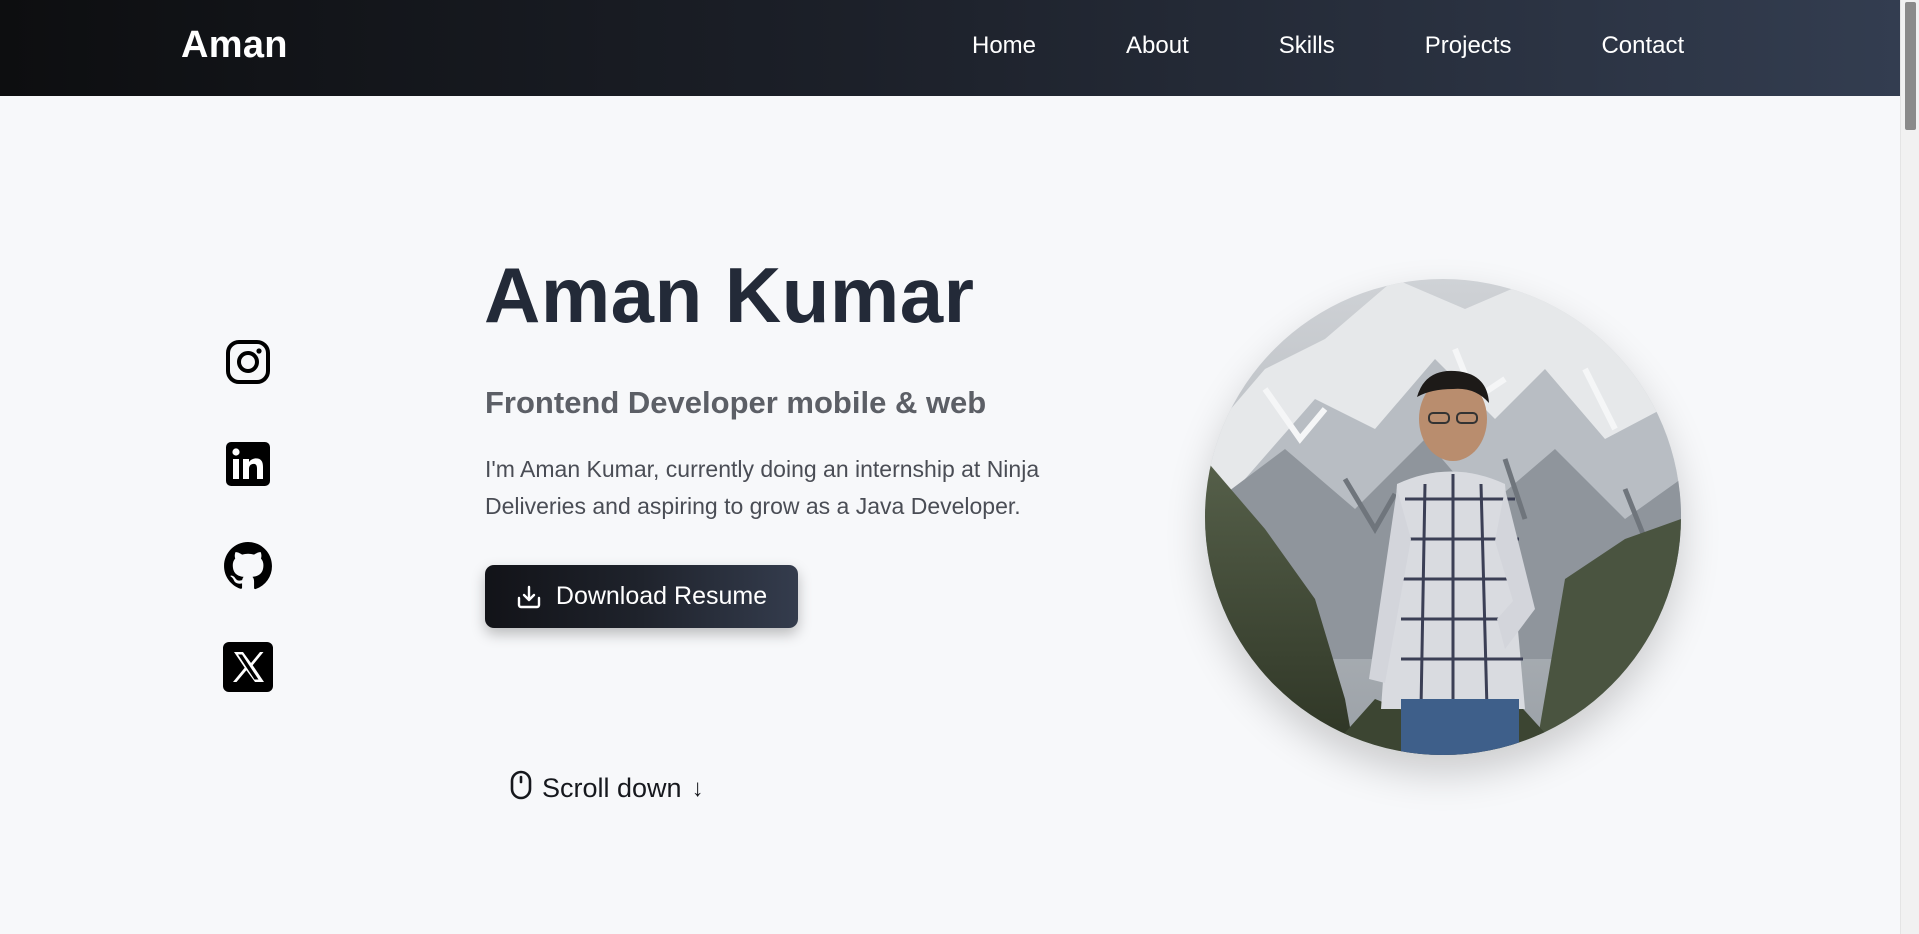 This screenshot has width=1919, height=934. I want to click on navbar: Aman Home About Skills Projects Contact, so click(950, 48).